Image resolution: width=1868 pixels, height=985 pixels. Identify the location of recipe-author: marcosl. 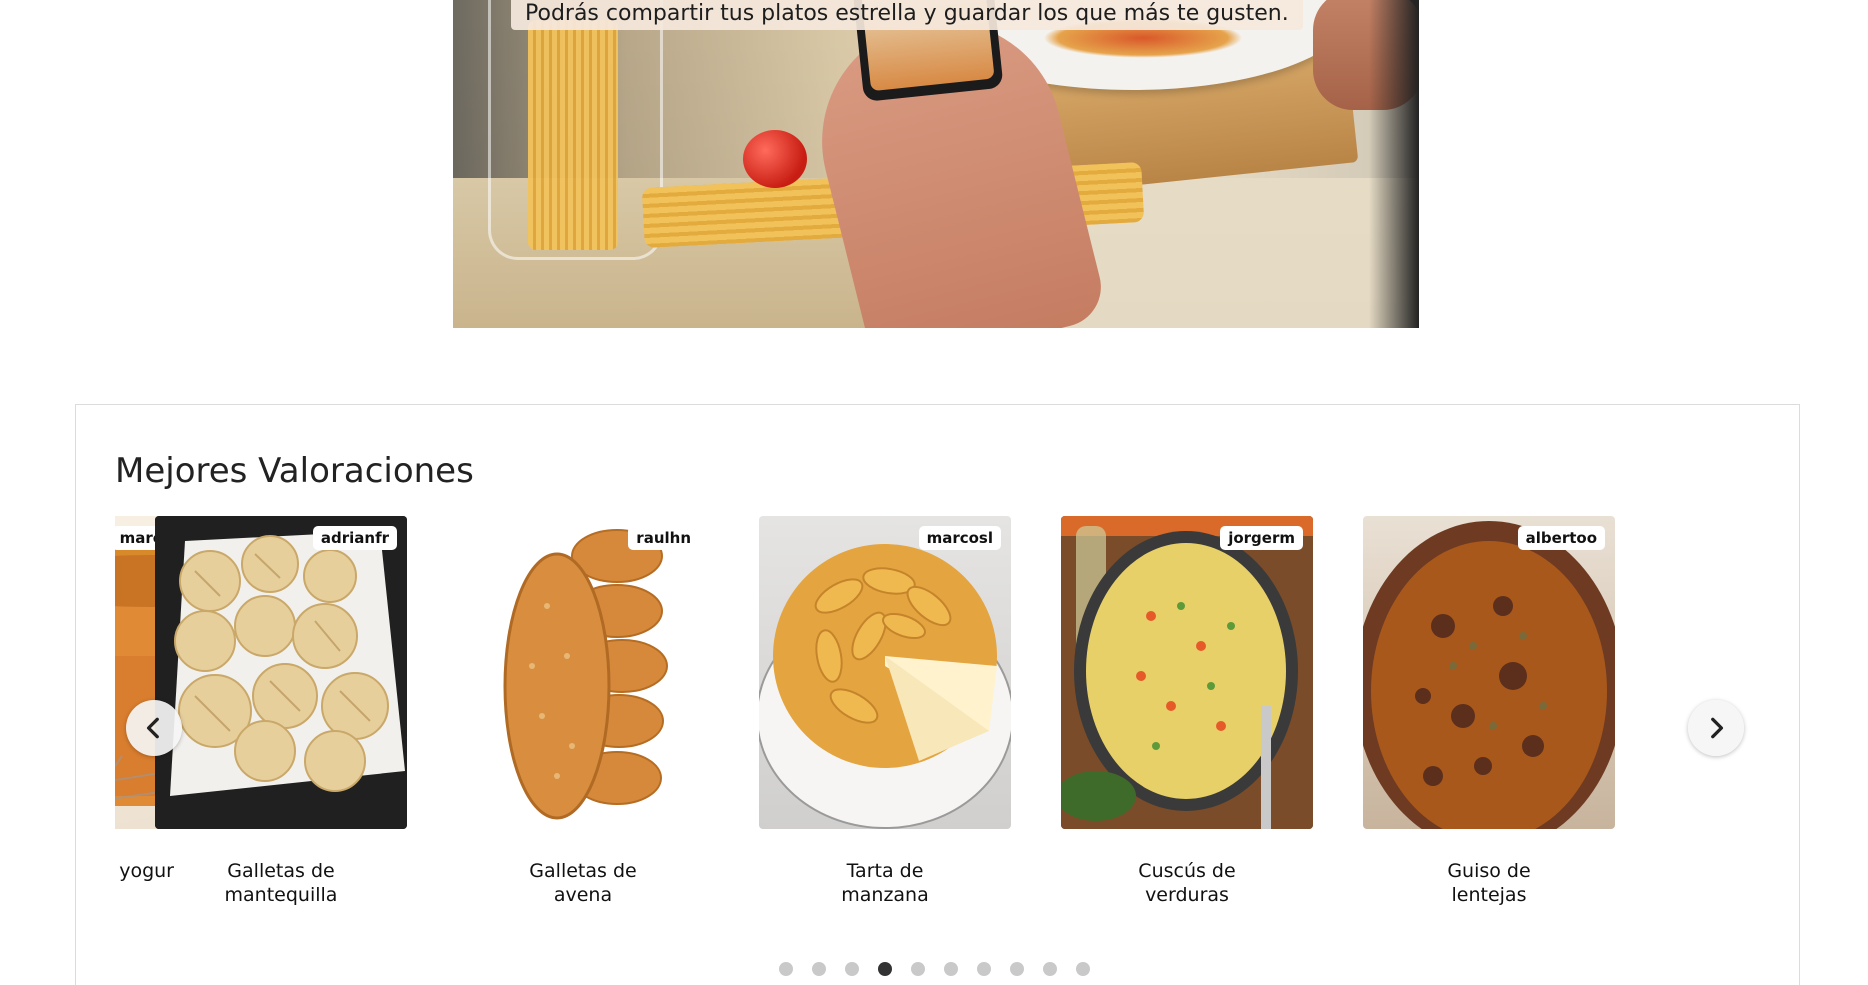
(959, 538).